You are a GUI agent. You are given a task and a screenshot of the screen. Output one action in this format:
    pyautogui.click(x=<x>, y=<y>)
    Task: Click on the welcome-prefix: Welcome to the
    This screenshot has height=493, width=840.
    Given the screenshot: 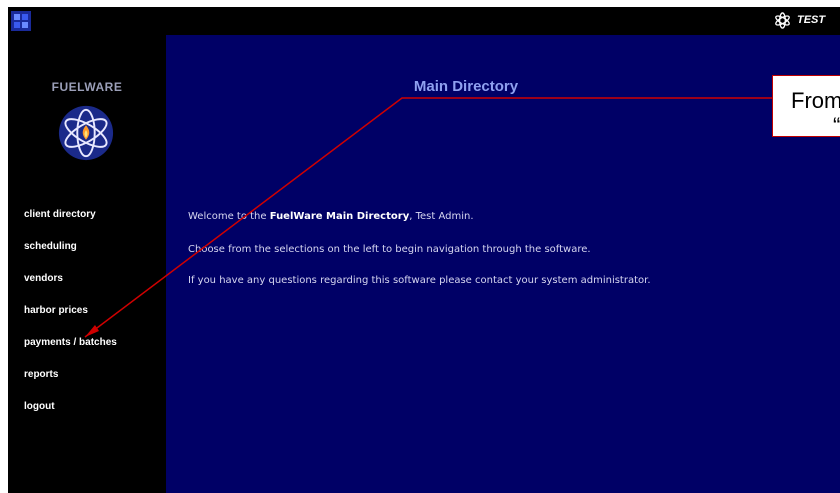 What is the action you would take?
    pyautogui.click(x=229, y=216)
    